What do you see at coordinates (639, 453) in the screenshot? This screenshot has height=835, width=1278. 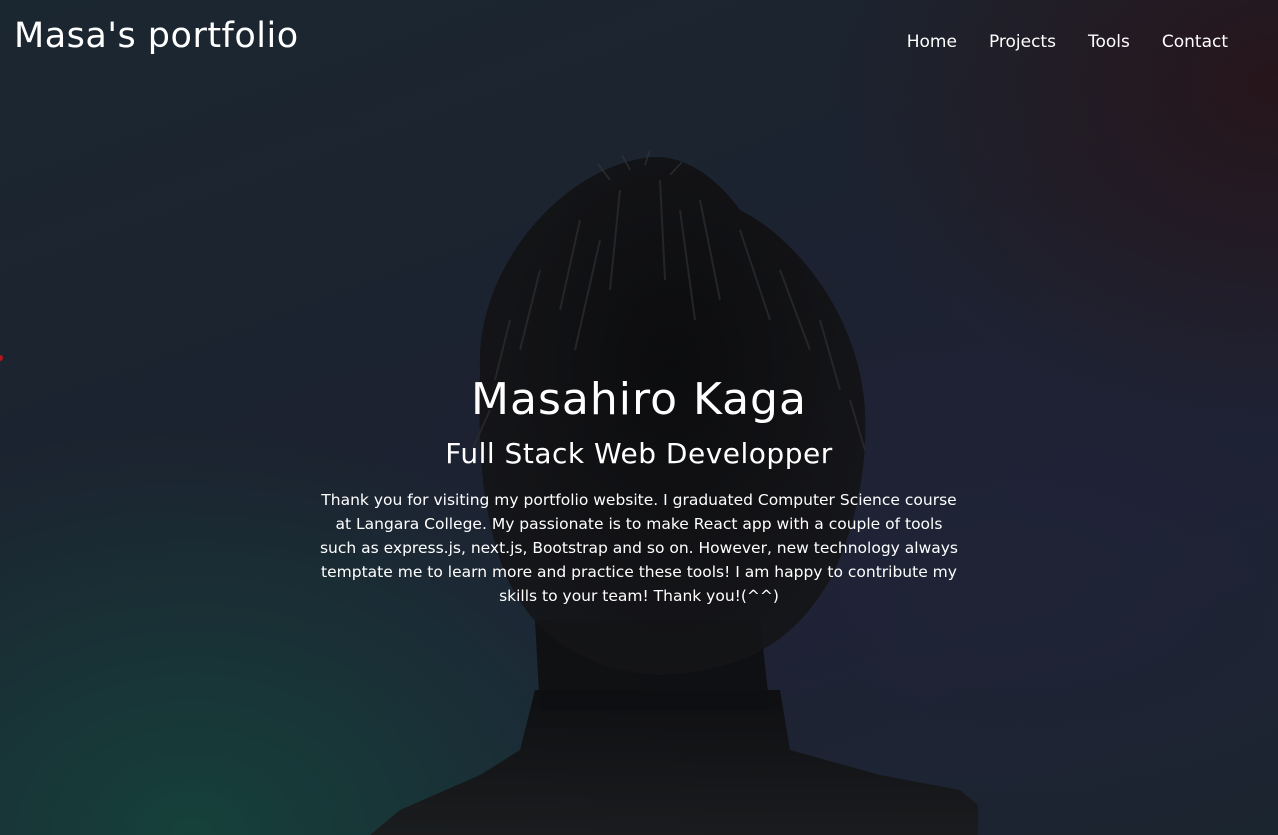 I see `hero-role: Full Stack Web Developper` at bounding box center [639, 453].